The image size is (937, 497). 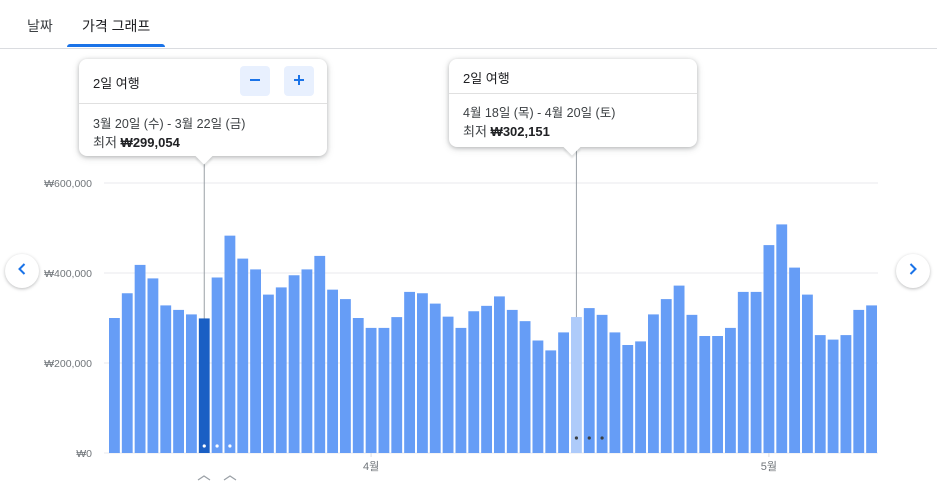 What do you see at coordinates (169, 124) in the screenshot?
I see `trip-dates: 3월 20일 (수) - 3월 22일 (금)` at bounding box center [169, 124].